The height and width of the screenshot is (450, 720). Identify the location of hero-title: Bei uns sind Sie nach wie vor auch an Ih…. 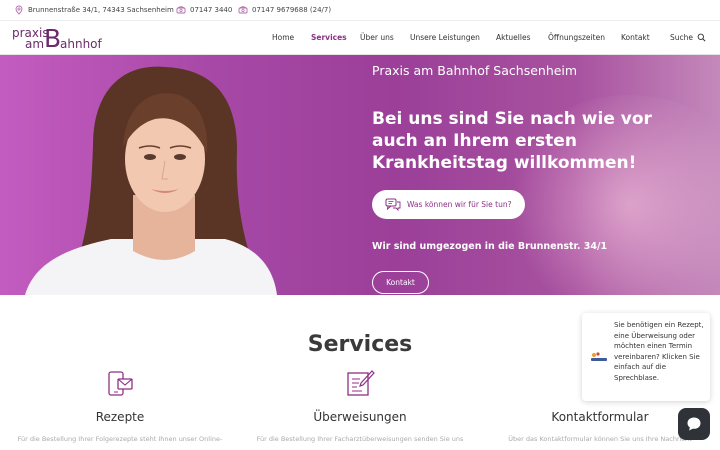
(512, 141).